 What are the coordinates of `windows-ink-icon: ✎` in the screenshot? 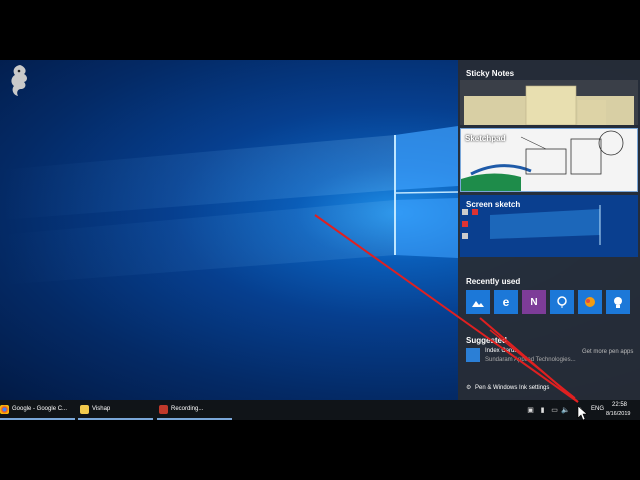 It's located at (580, 409).